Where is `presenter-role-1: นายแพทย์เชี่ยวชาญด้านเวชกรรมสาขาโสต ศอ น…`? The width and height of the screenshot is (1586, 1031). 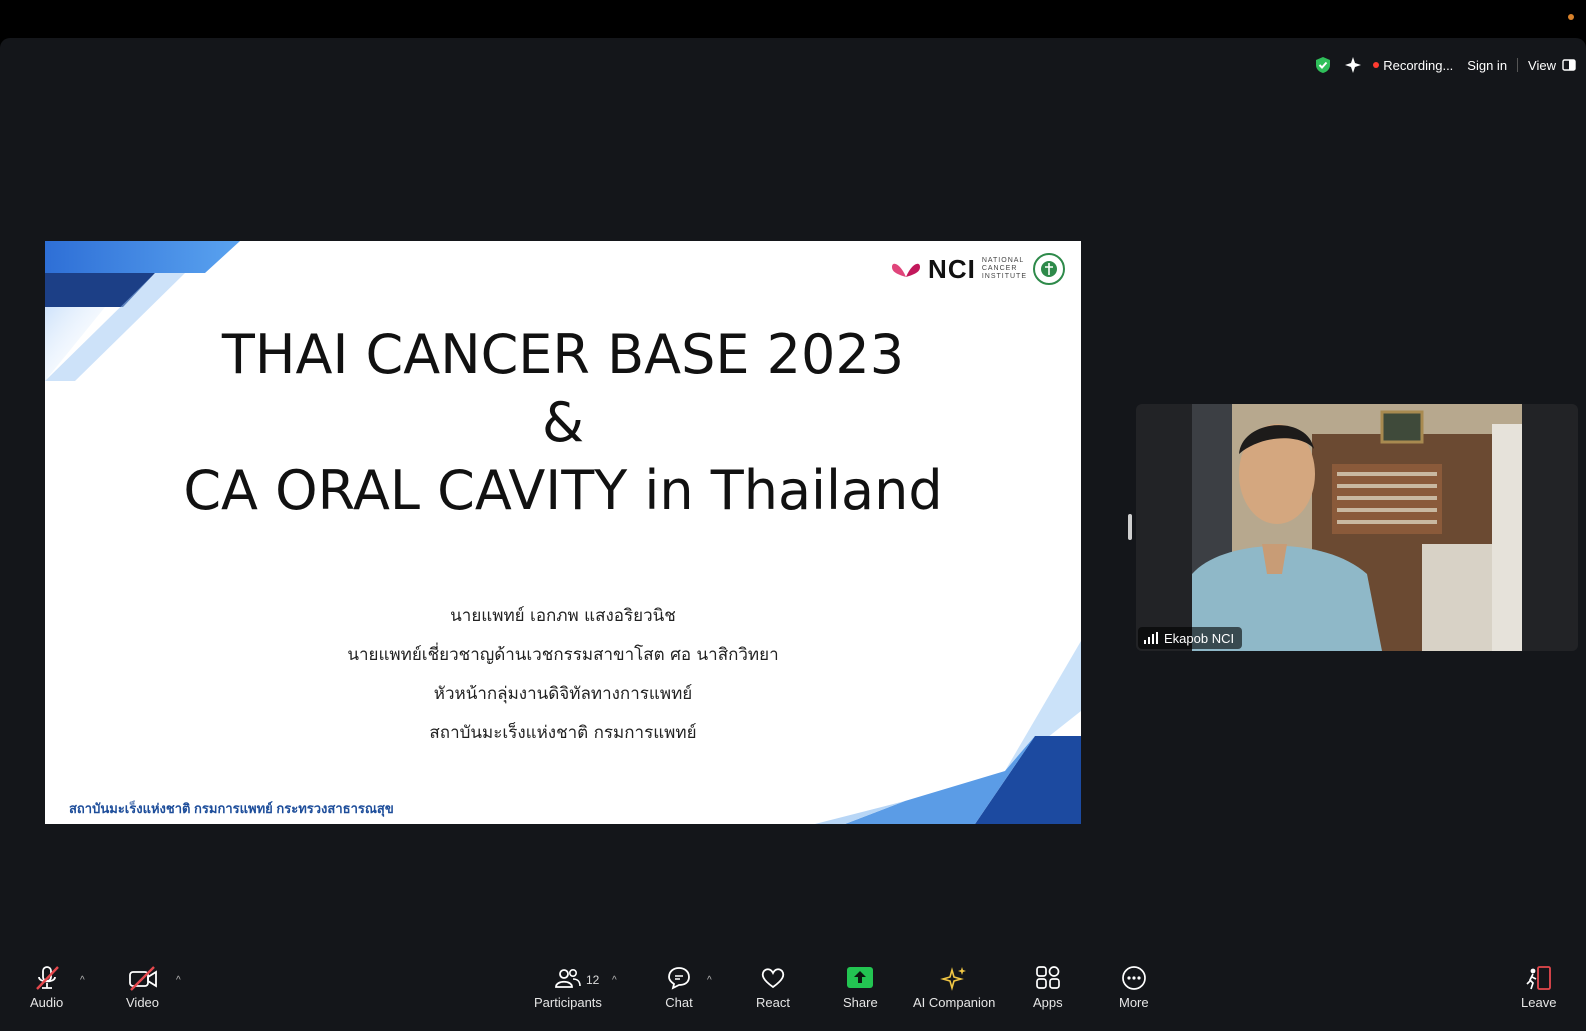
presenter-role-1: นายแพทย์เชี่ยวชาญด้านเวชกรรมสาขาโสต ศอ น… is located at coordinates (563, 655).